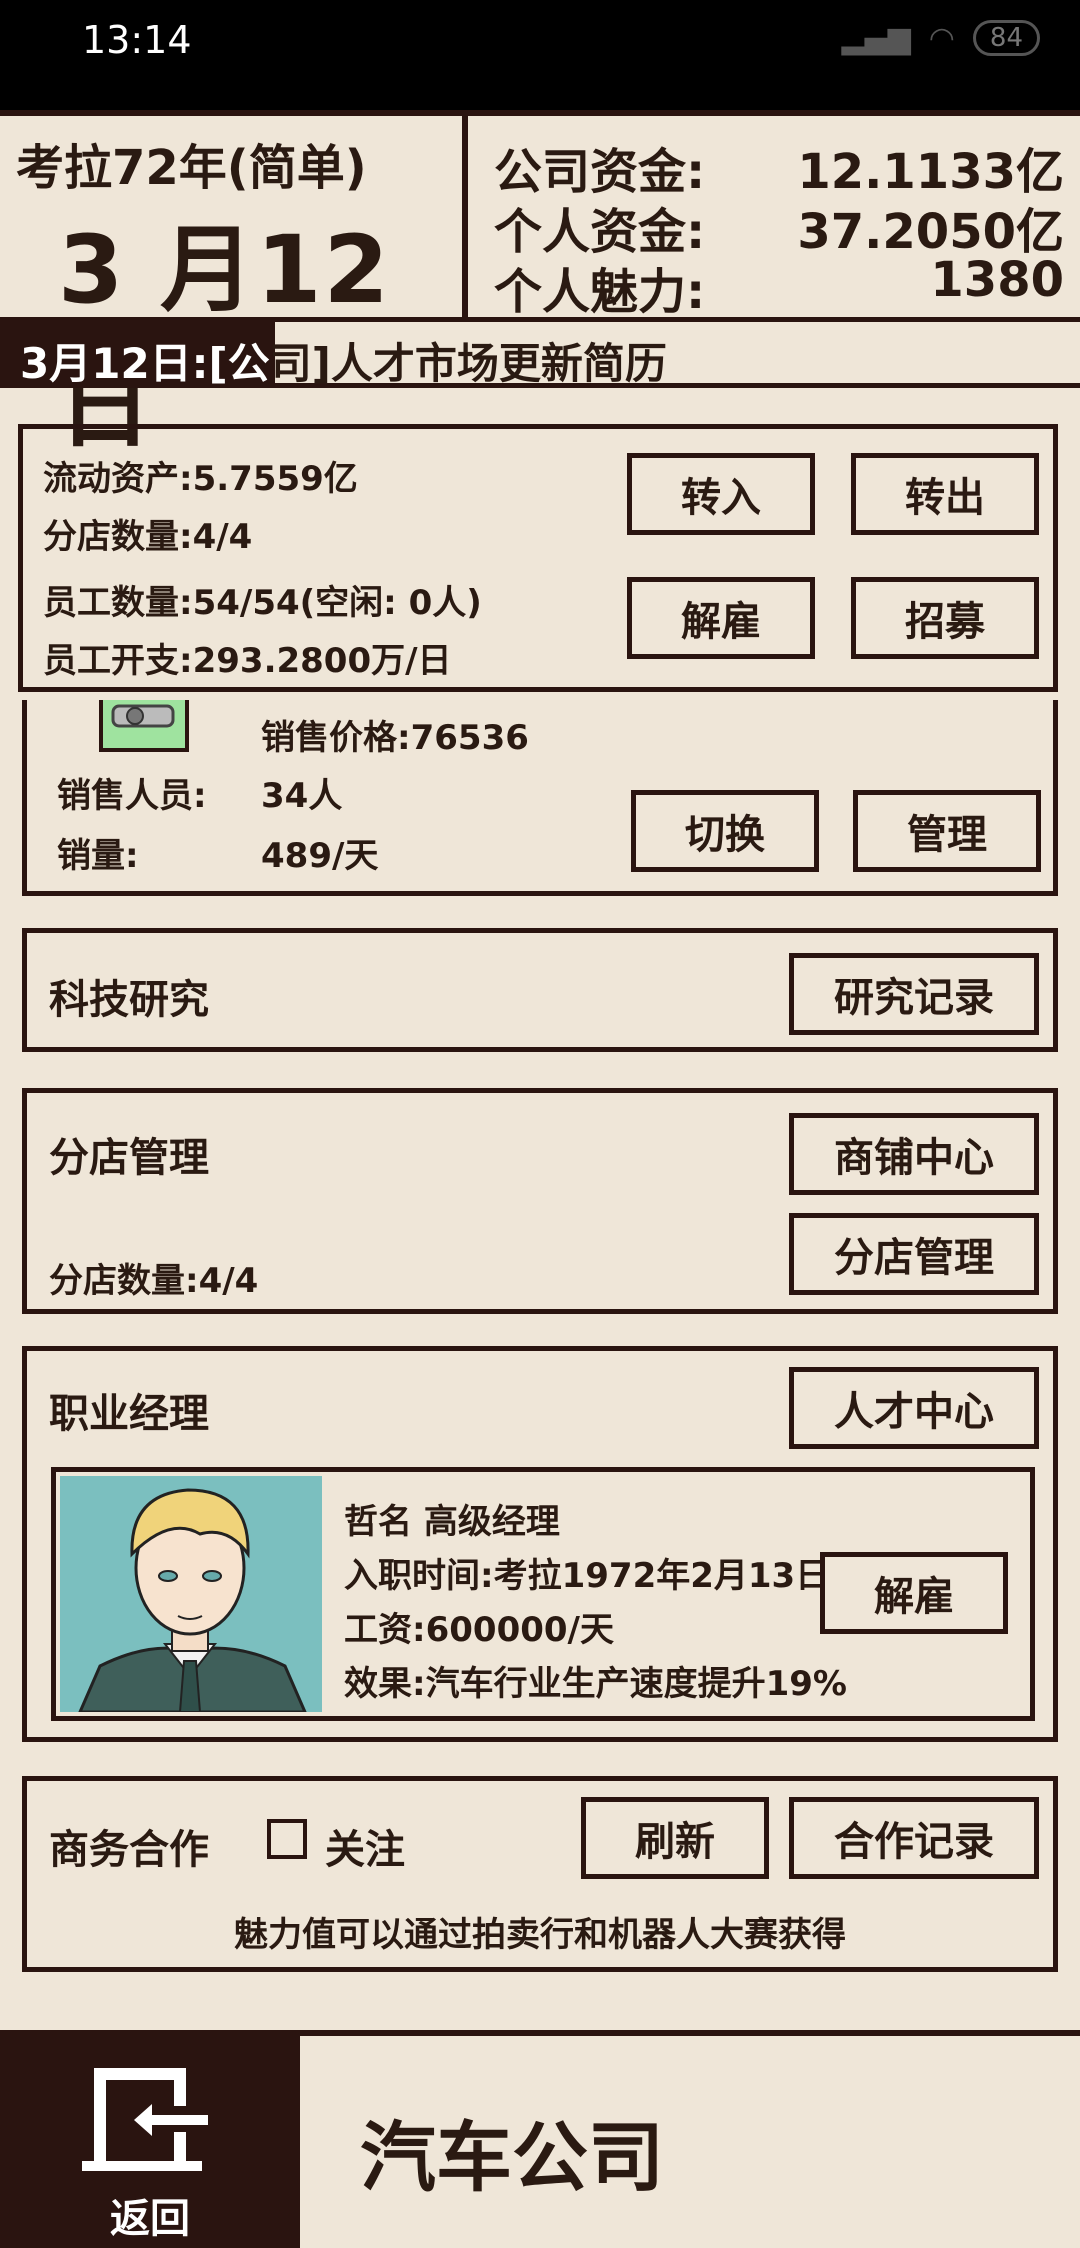 The image size is (1080, 2248). Describe the element at coordinates (200, 479) in the screenshot. I see `current-assets: 流动资产:5.7559亿` at that location.